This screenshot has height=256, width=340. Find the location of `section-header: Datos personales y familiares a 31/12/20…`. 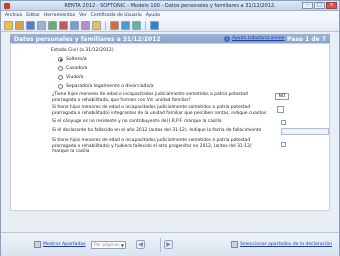

section-header: Datos personales y familiares a 31/12/20… is located at coordinates (170, 38).